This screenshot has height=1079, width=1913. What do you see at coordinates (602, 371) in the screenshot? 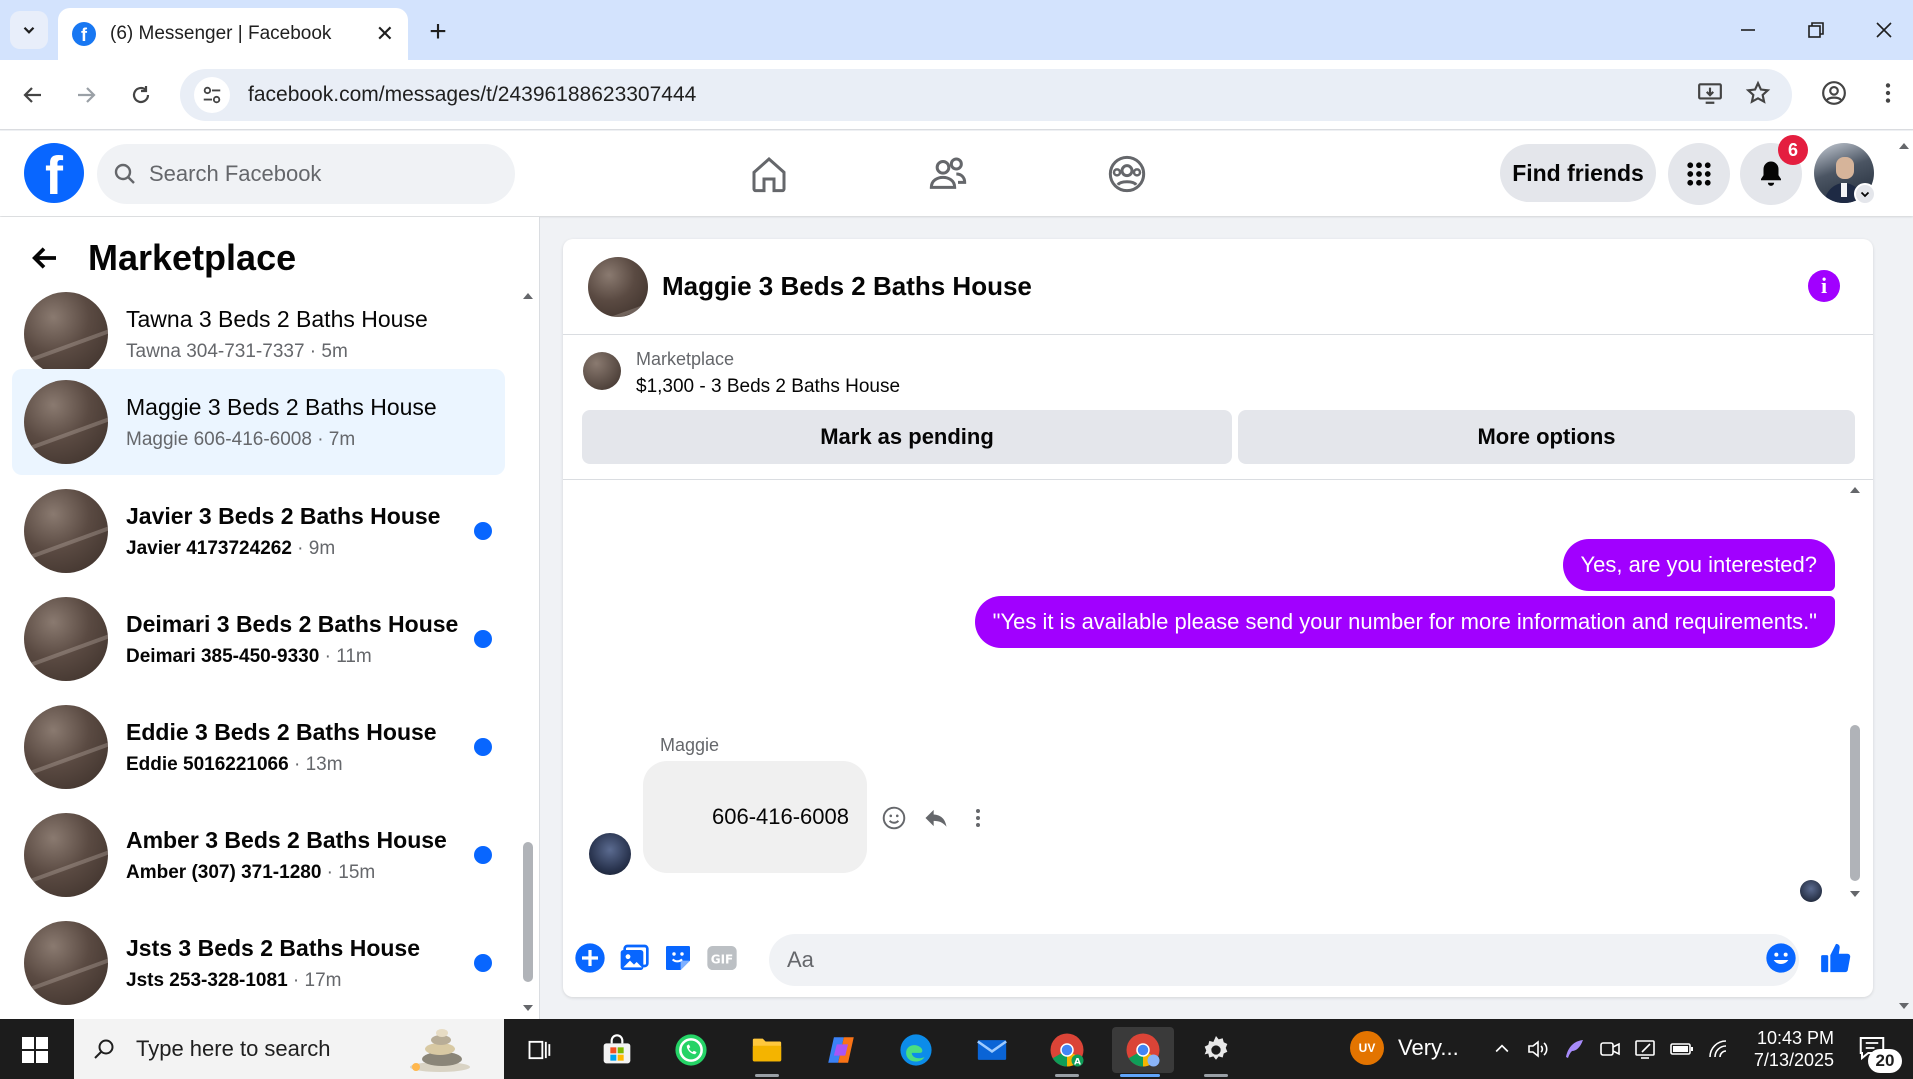
I see `listing-thumbnail` at bounding box center [602, 371].